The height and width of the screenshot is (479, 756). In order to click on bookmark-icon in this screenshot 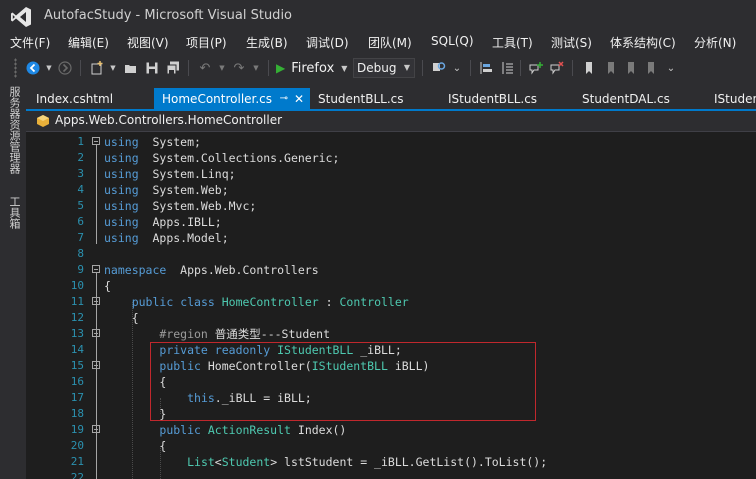, I will do `click(589, 68)`.